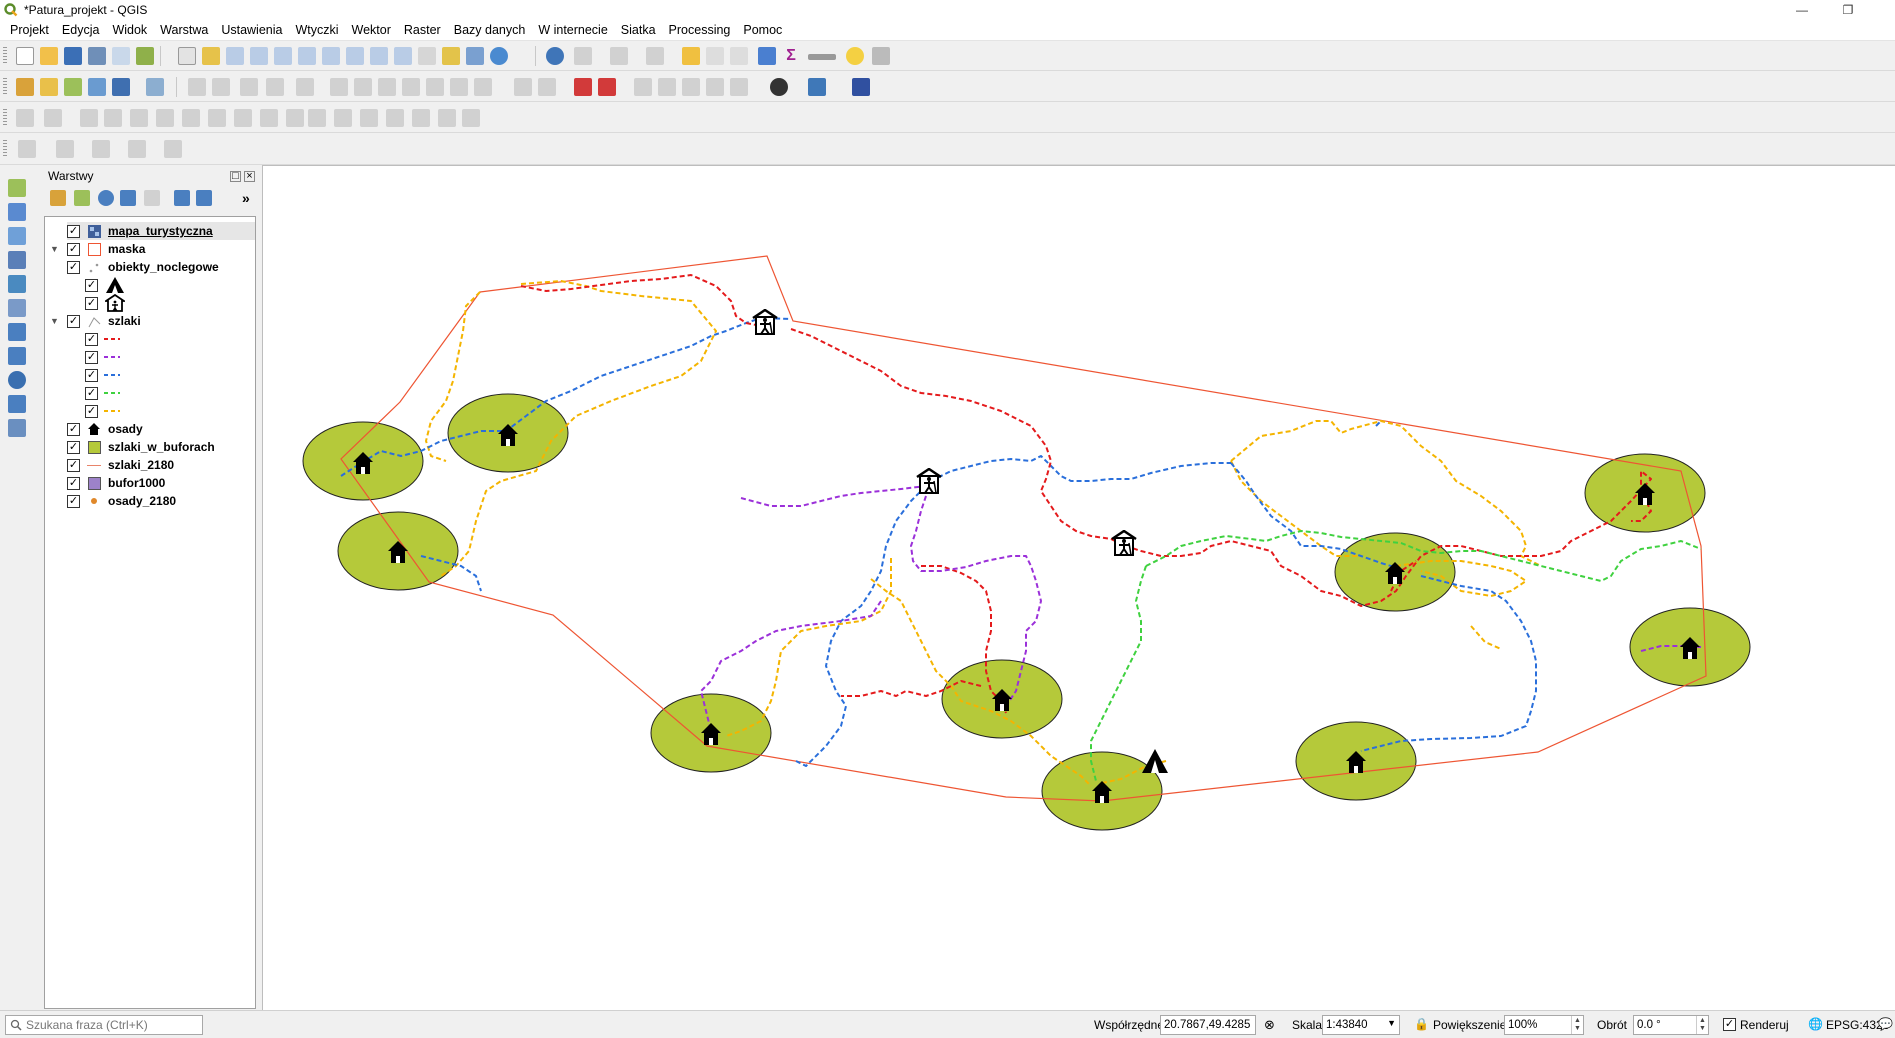 The height and width of the screenshot is (1038, 1895). Describe the element at coordinates (269, 118) in the screenshot. I see `trim-extend-icon` at that location.